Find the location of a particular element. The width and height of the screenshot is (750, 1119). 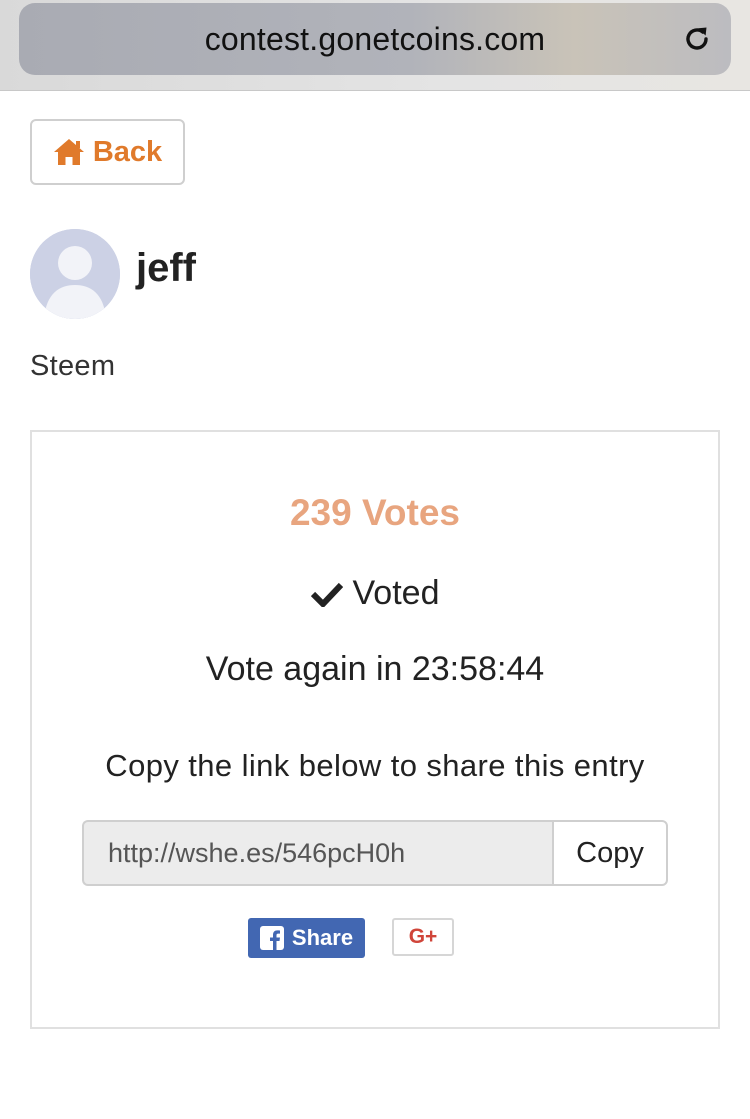

social-share-row: Share G+ is located at coordinates (351, 938).